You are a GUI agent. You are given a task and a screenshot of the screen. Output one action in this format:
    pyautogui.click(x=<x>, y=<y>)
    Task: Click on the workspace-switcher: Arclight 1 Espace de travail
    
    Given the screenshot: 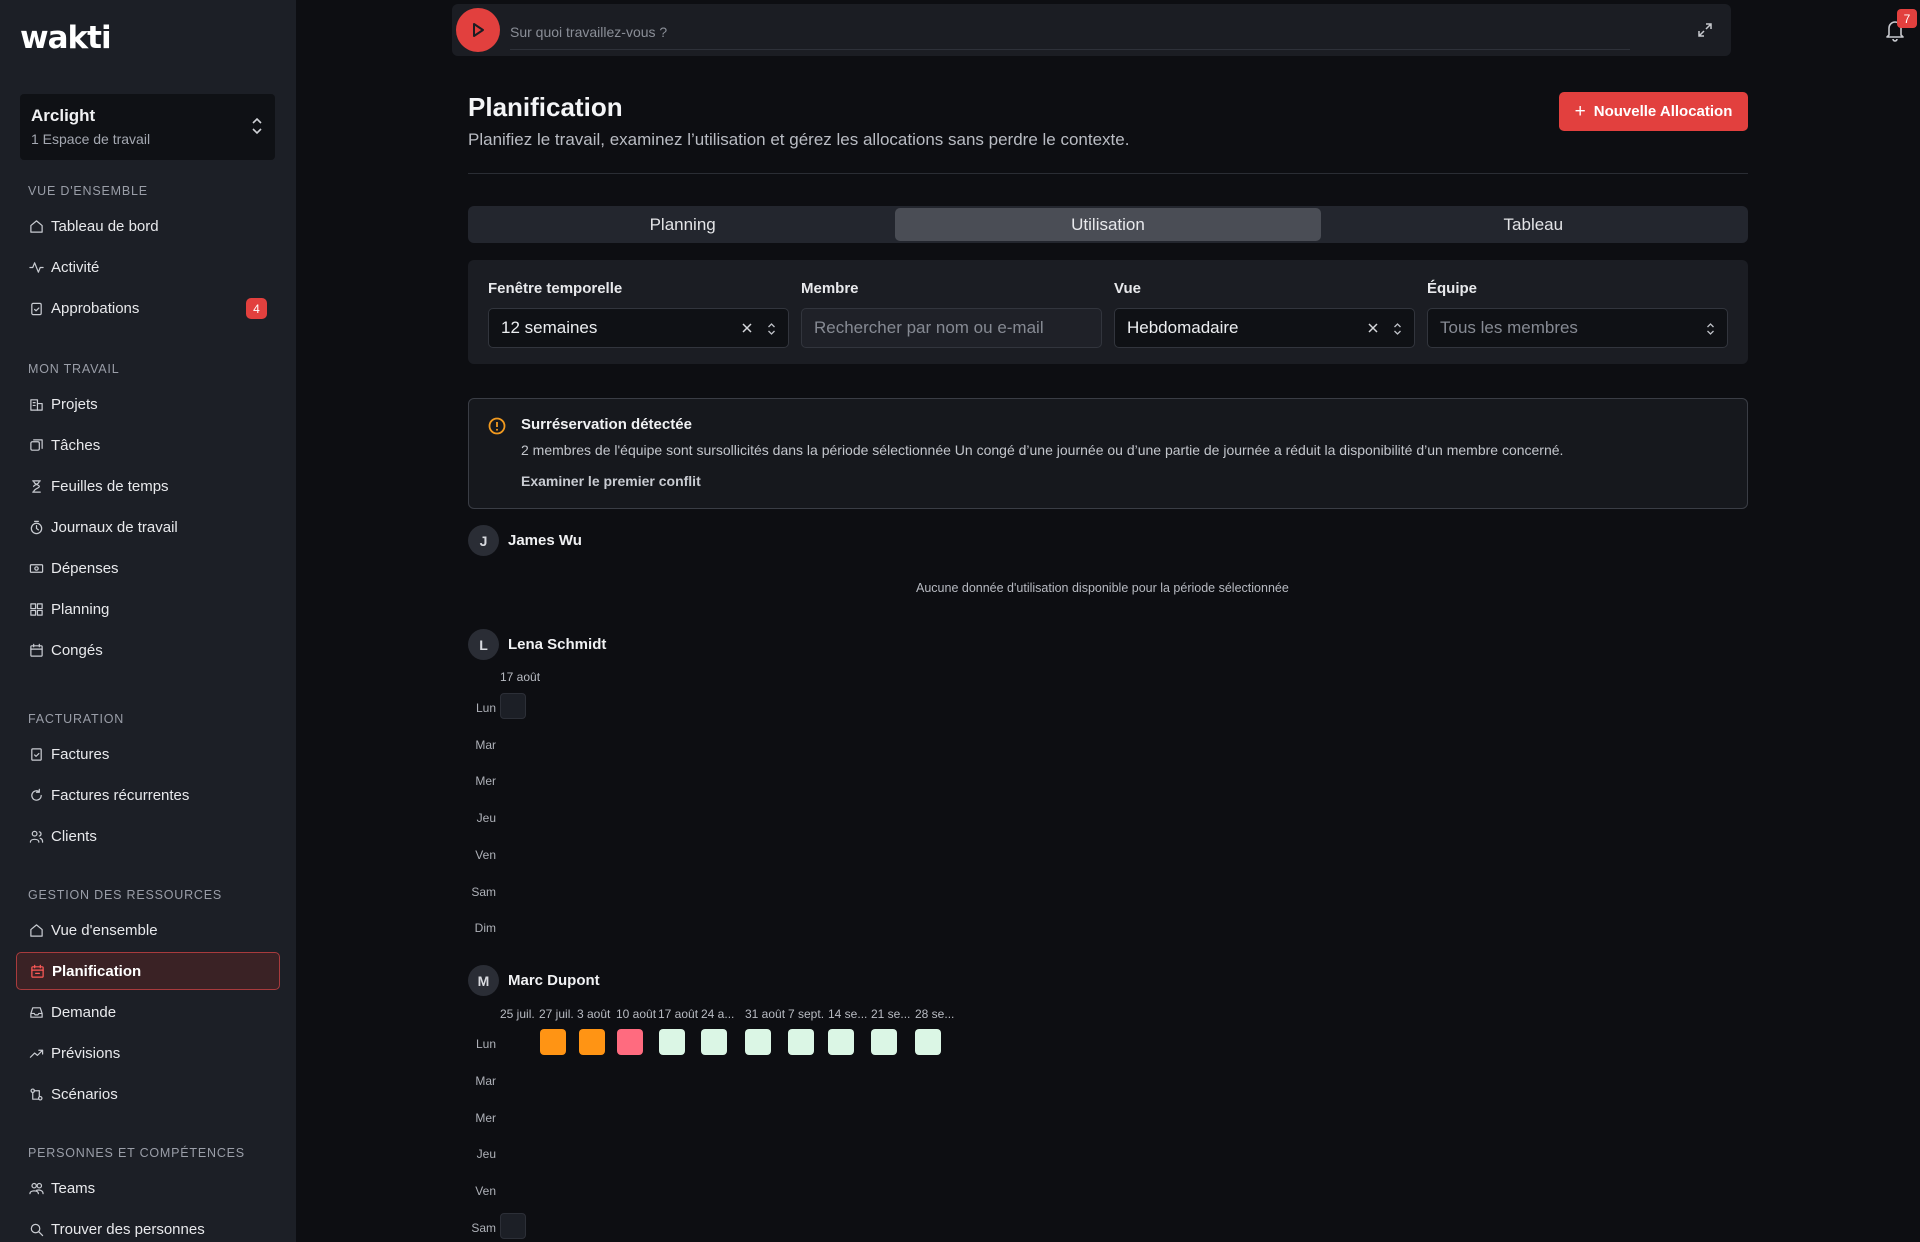 What is the action you would take?
    pyautogui.click(x=147, y=127)
    